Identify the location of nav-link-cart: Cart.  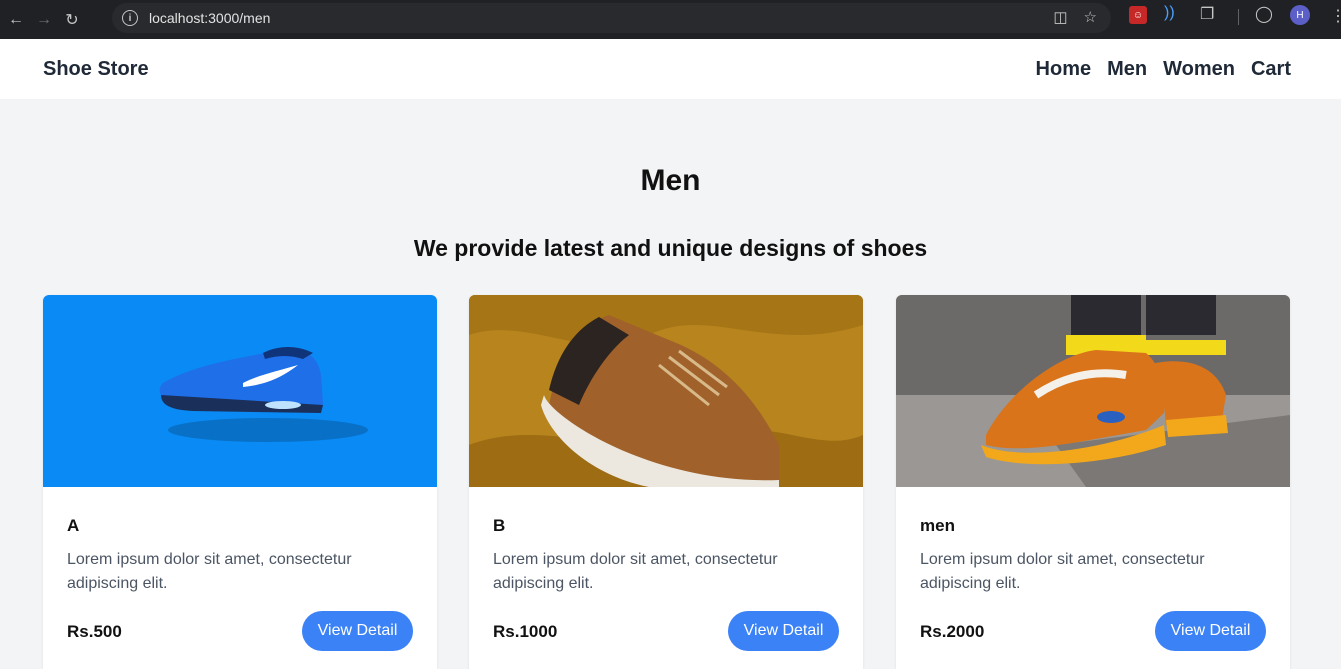
(1271, 69).